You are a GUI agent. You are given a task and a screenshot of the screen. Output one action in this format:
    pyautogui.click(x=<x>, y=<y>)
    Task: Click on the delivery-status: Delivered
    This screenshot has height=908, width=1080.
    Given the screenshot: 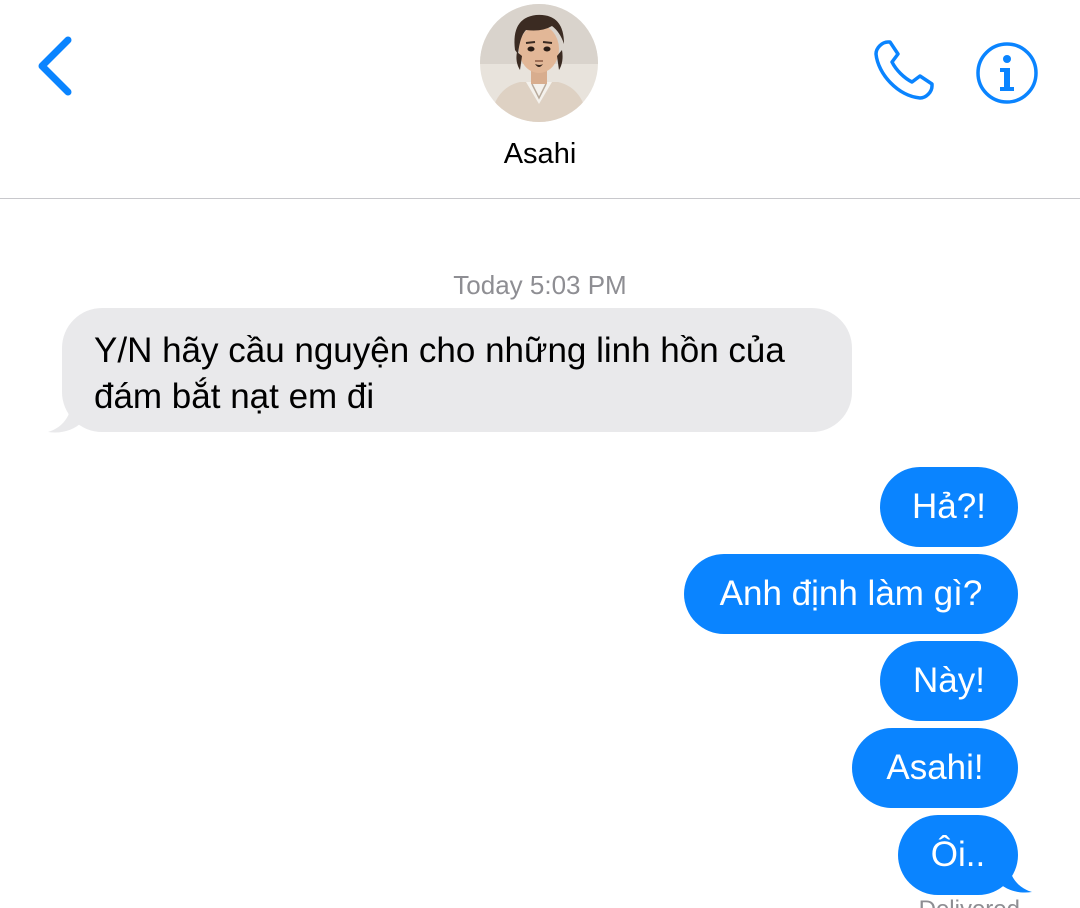 What is the action you would take?
    pyautogui.click(x=950, y=902)
    